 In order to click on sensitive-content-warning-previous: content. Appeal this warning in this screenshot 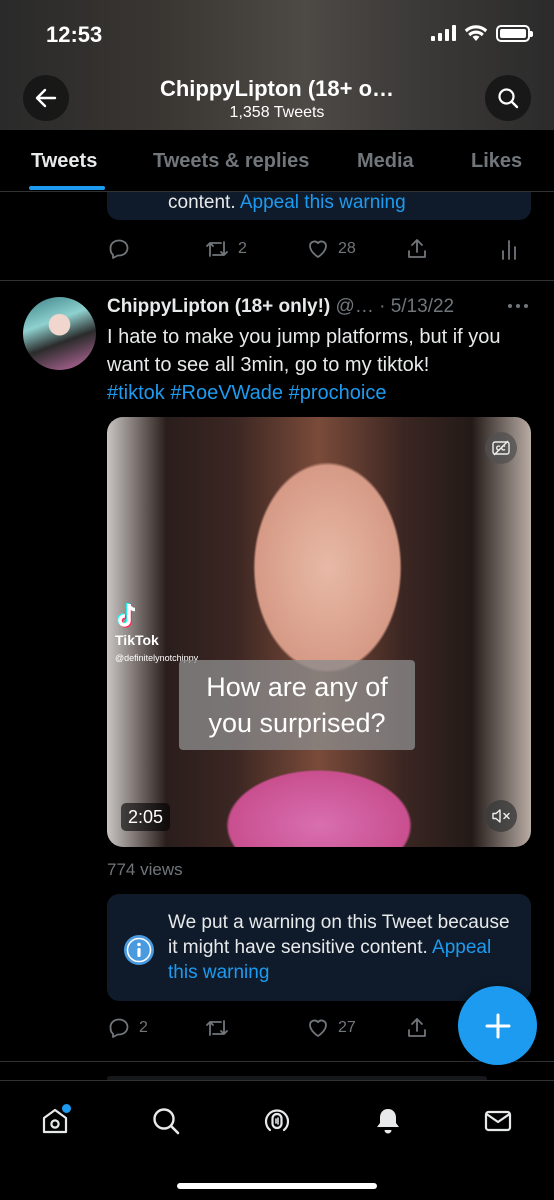, I will do `click(319, 206)`.